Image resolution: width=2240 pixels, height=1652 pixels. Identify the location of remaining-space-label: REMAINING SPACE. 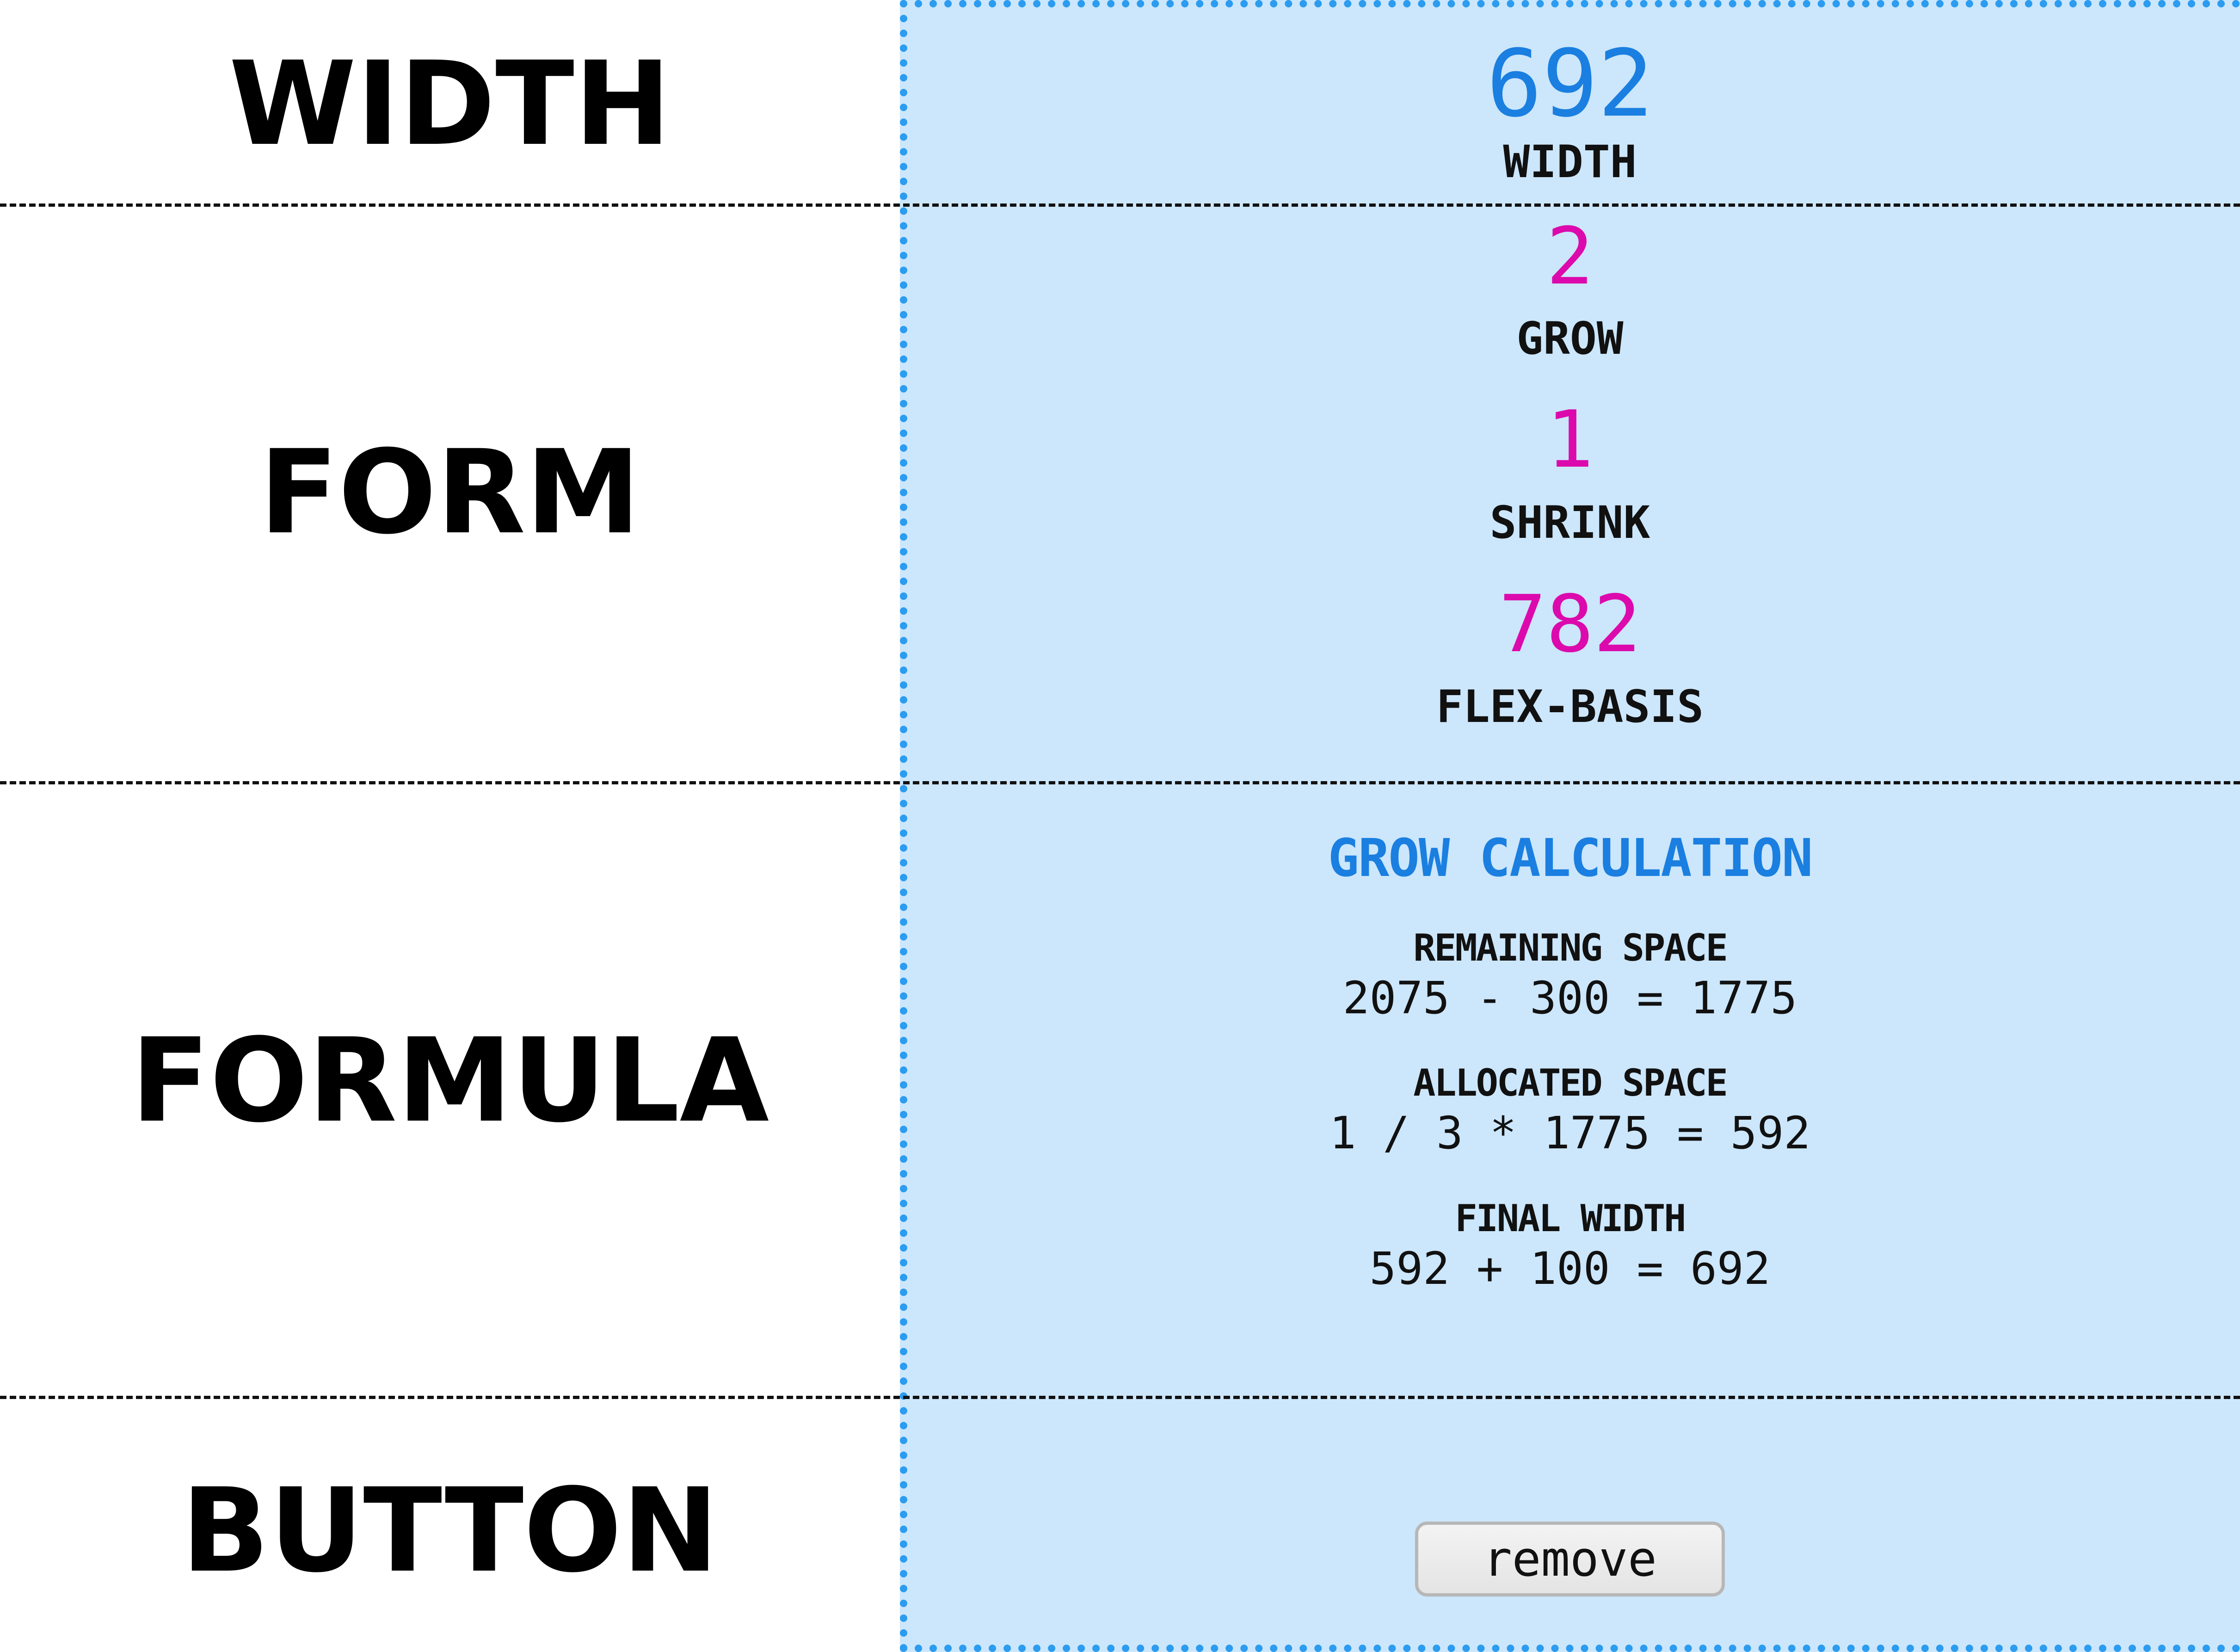
(1570, 947).